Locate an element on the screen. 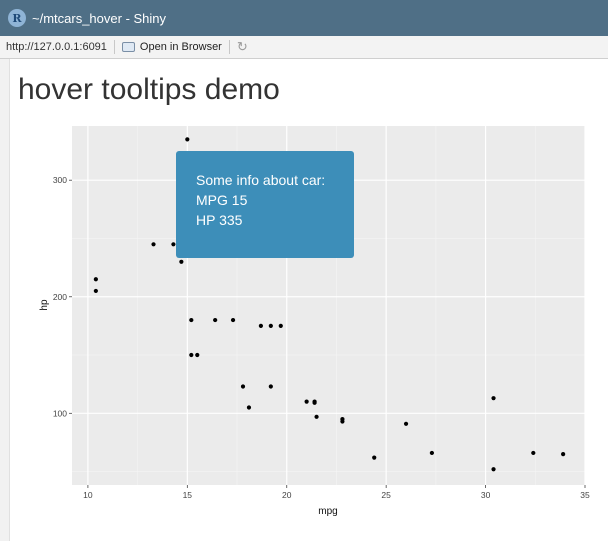  x-tick-label: 25 is located at coordinates (386, 495).